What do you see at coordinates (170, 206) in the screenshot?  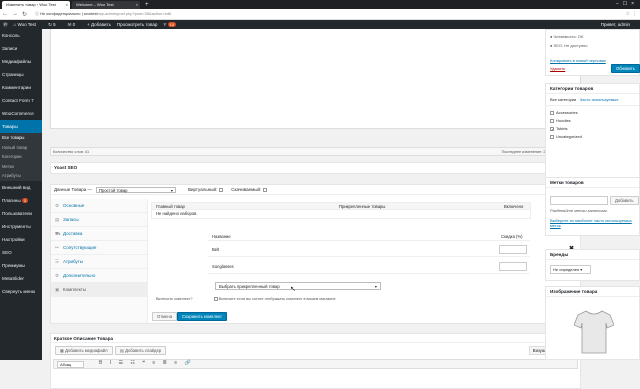 I see `col-main-product: Главный товар` at bounding box center [170, 206].